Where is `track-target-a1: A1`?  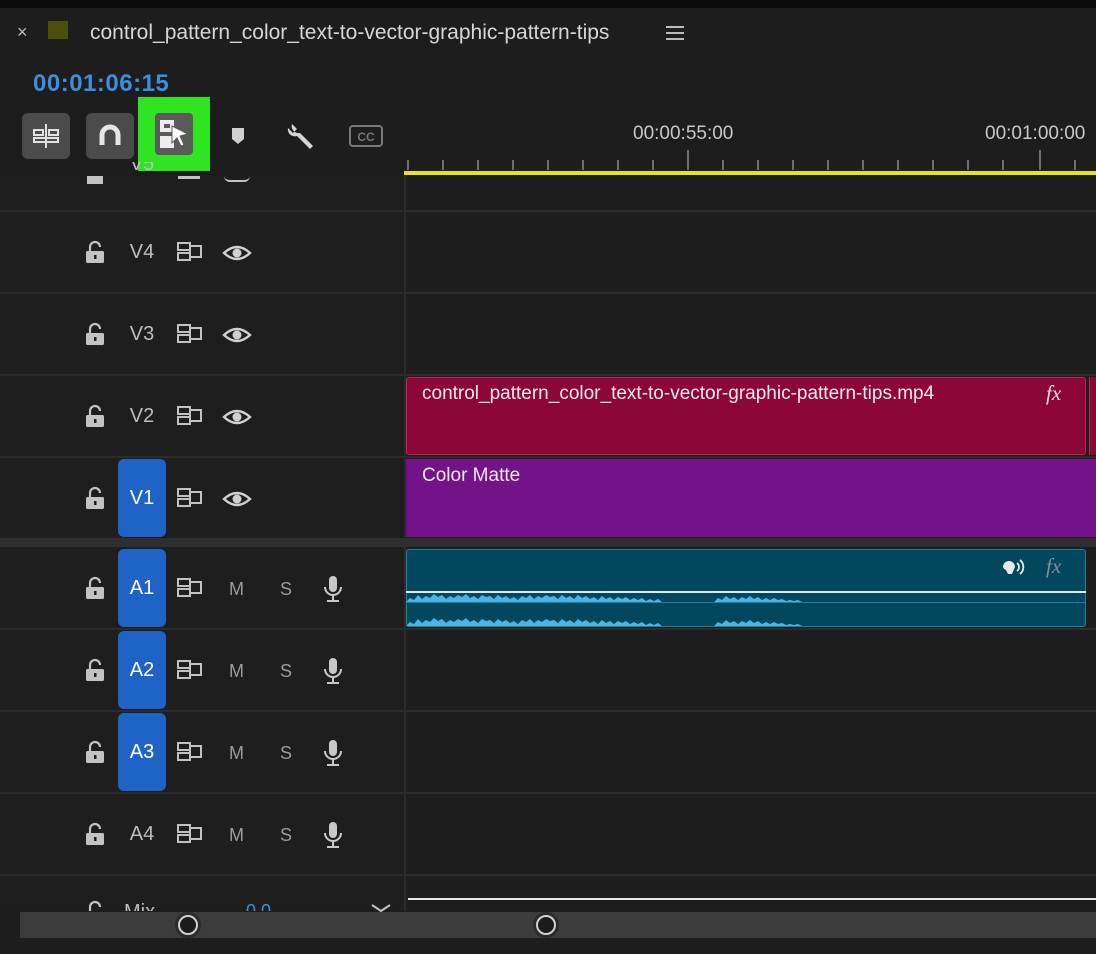 track-target-a1: A1 is located at coordinates (142, 588).